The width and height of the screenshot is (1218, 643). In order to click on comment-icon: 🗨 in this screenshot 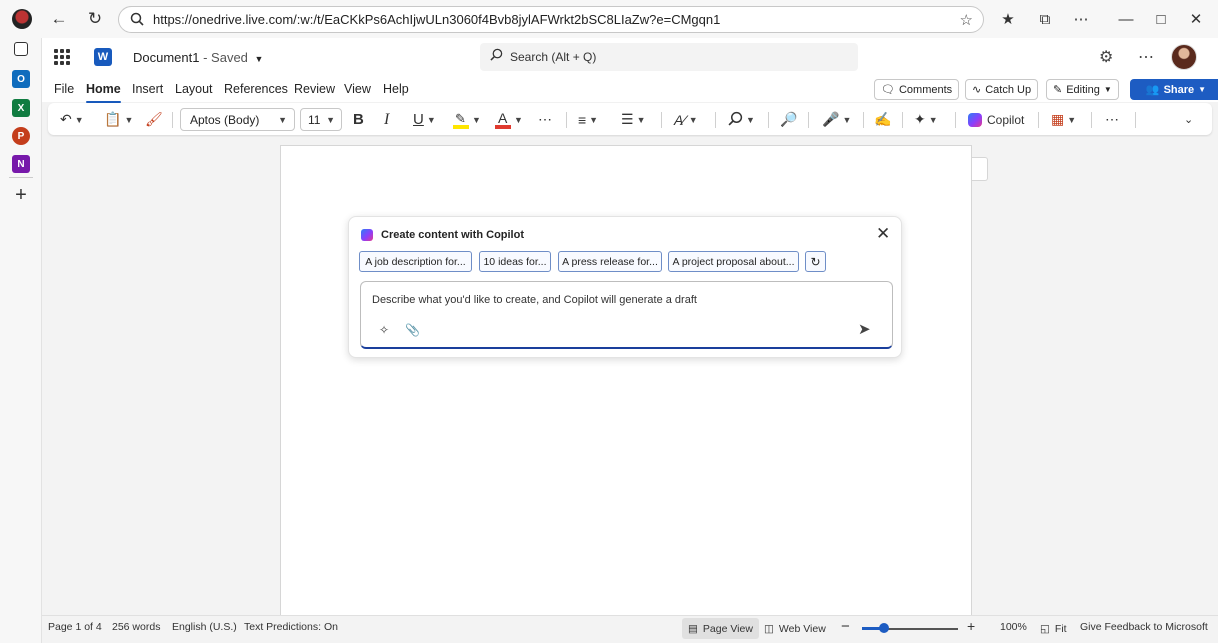, I will do `click(888, 90)`.